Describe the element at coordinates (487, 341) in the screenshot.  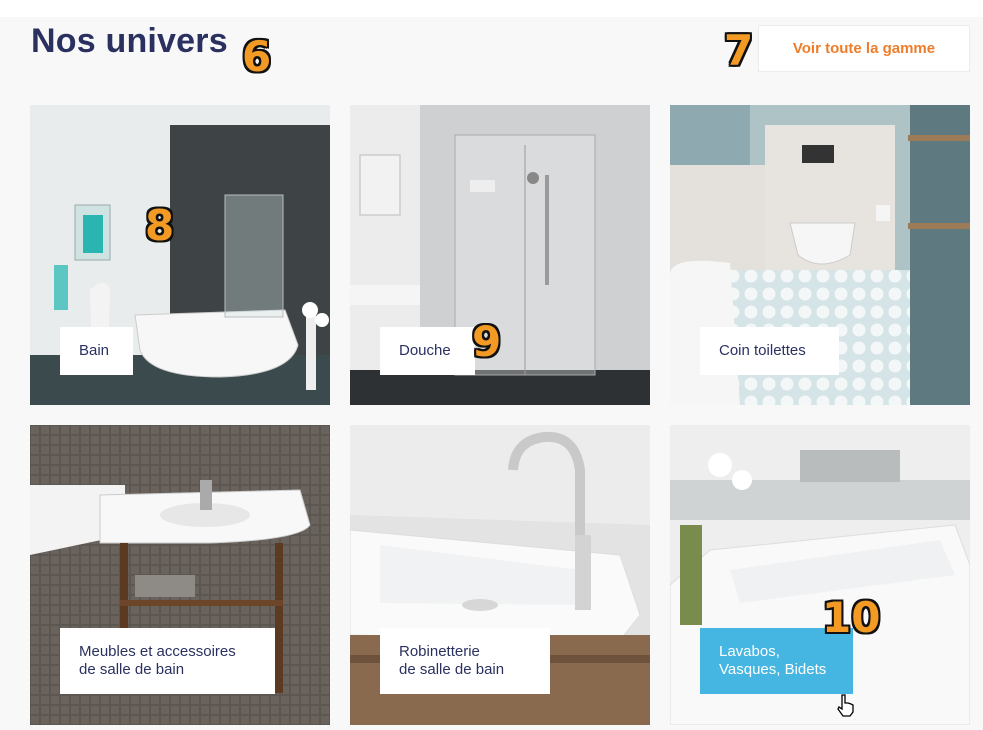
I see `annotation-marker-9: 9` at that location.